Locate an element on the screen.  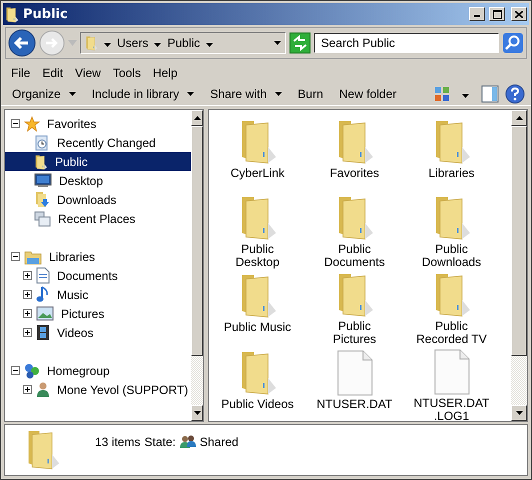
tree-item: Downloads is located at coordinates (87, 200).